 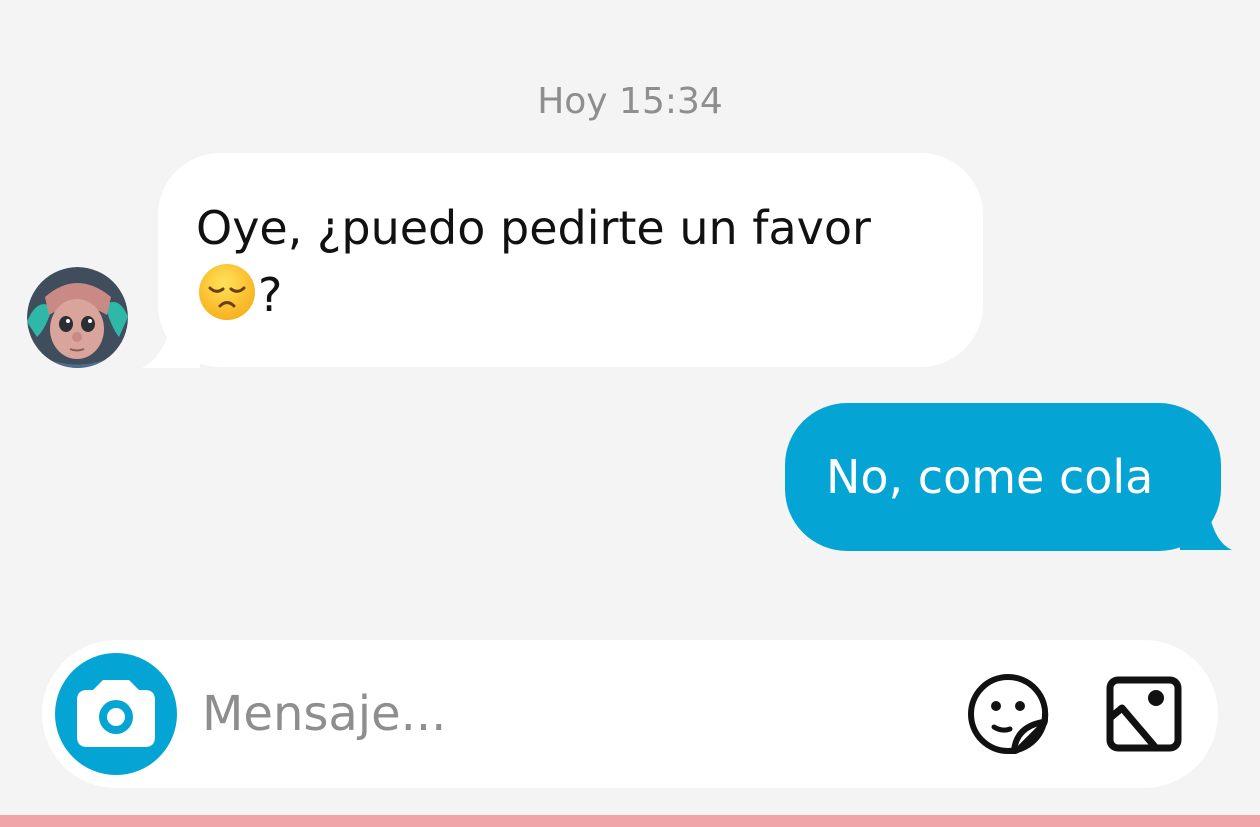 What do you see at coordinates (990, 477) in the screenshot?
I see `outgoing-message-text: No, come cola` at bounding box center [990, 477].